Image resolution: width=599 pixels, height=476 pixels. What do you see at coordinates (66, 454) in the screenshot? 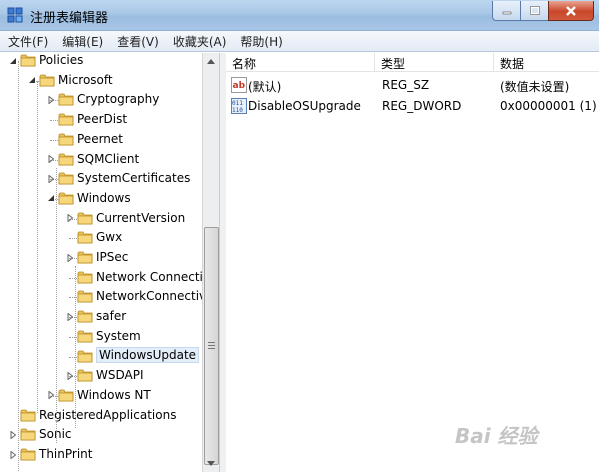
I see `tree-item-label: ThinPrint` at bounding box center [66, 454].